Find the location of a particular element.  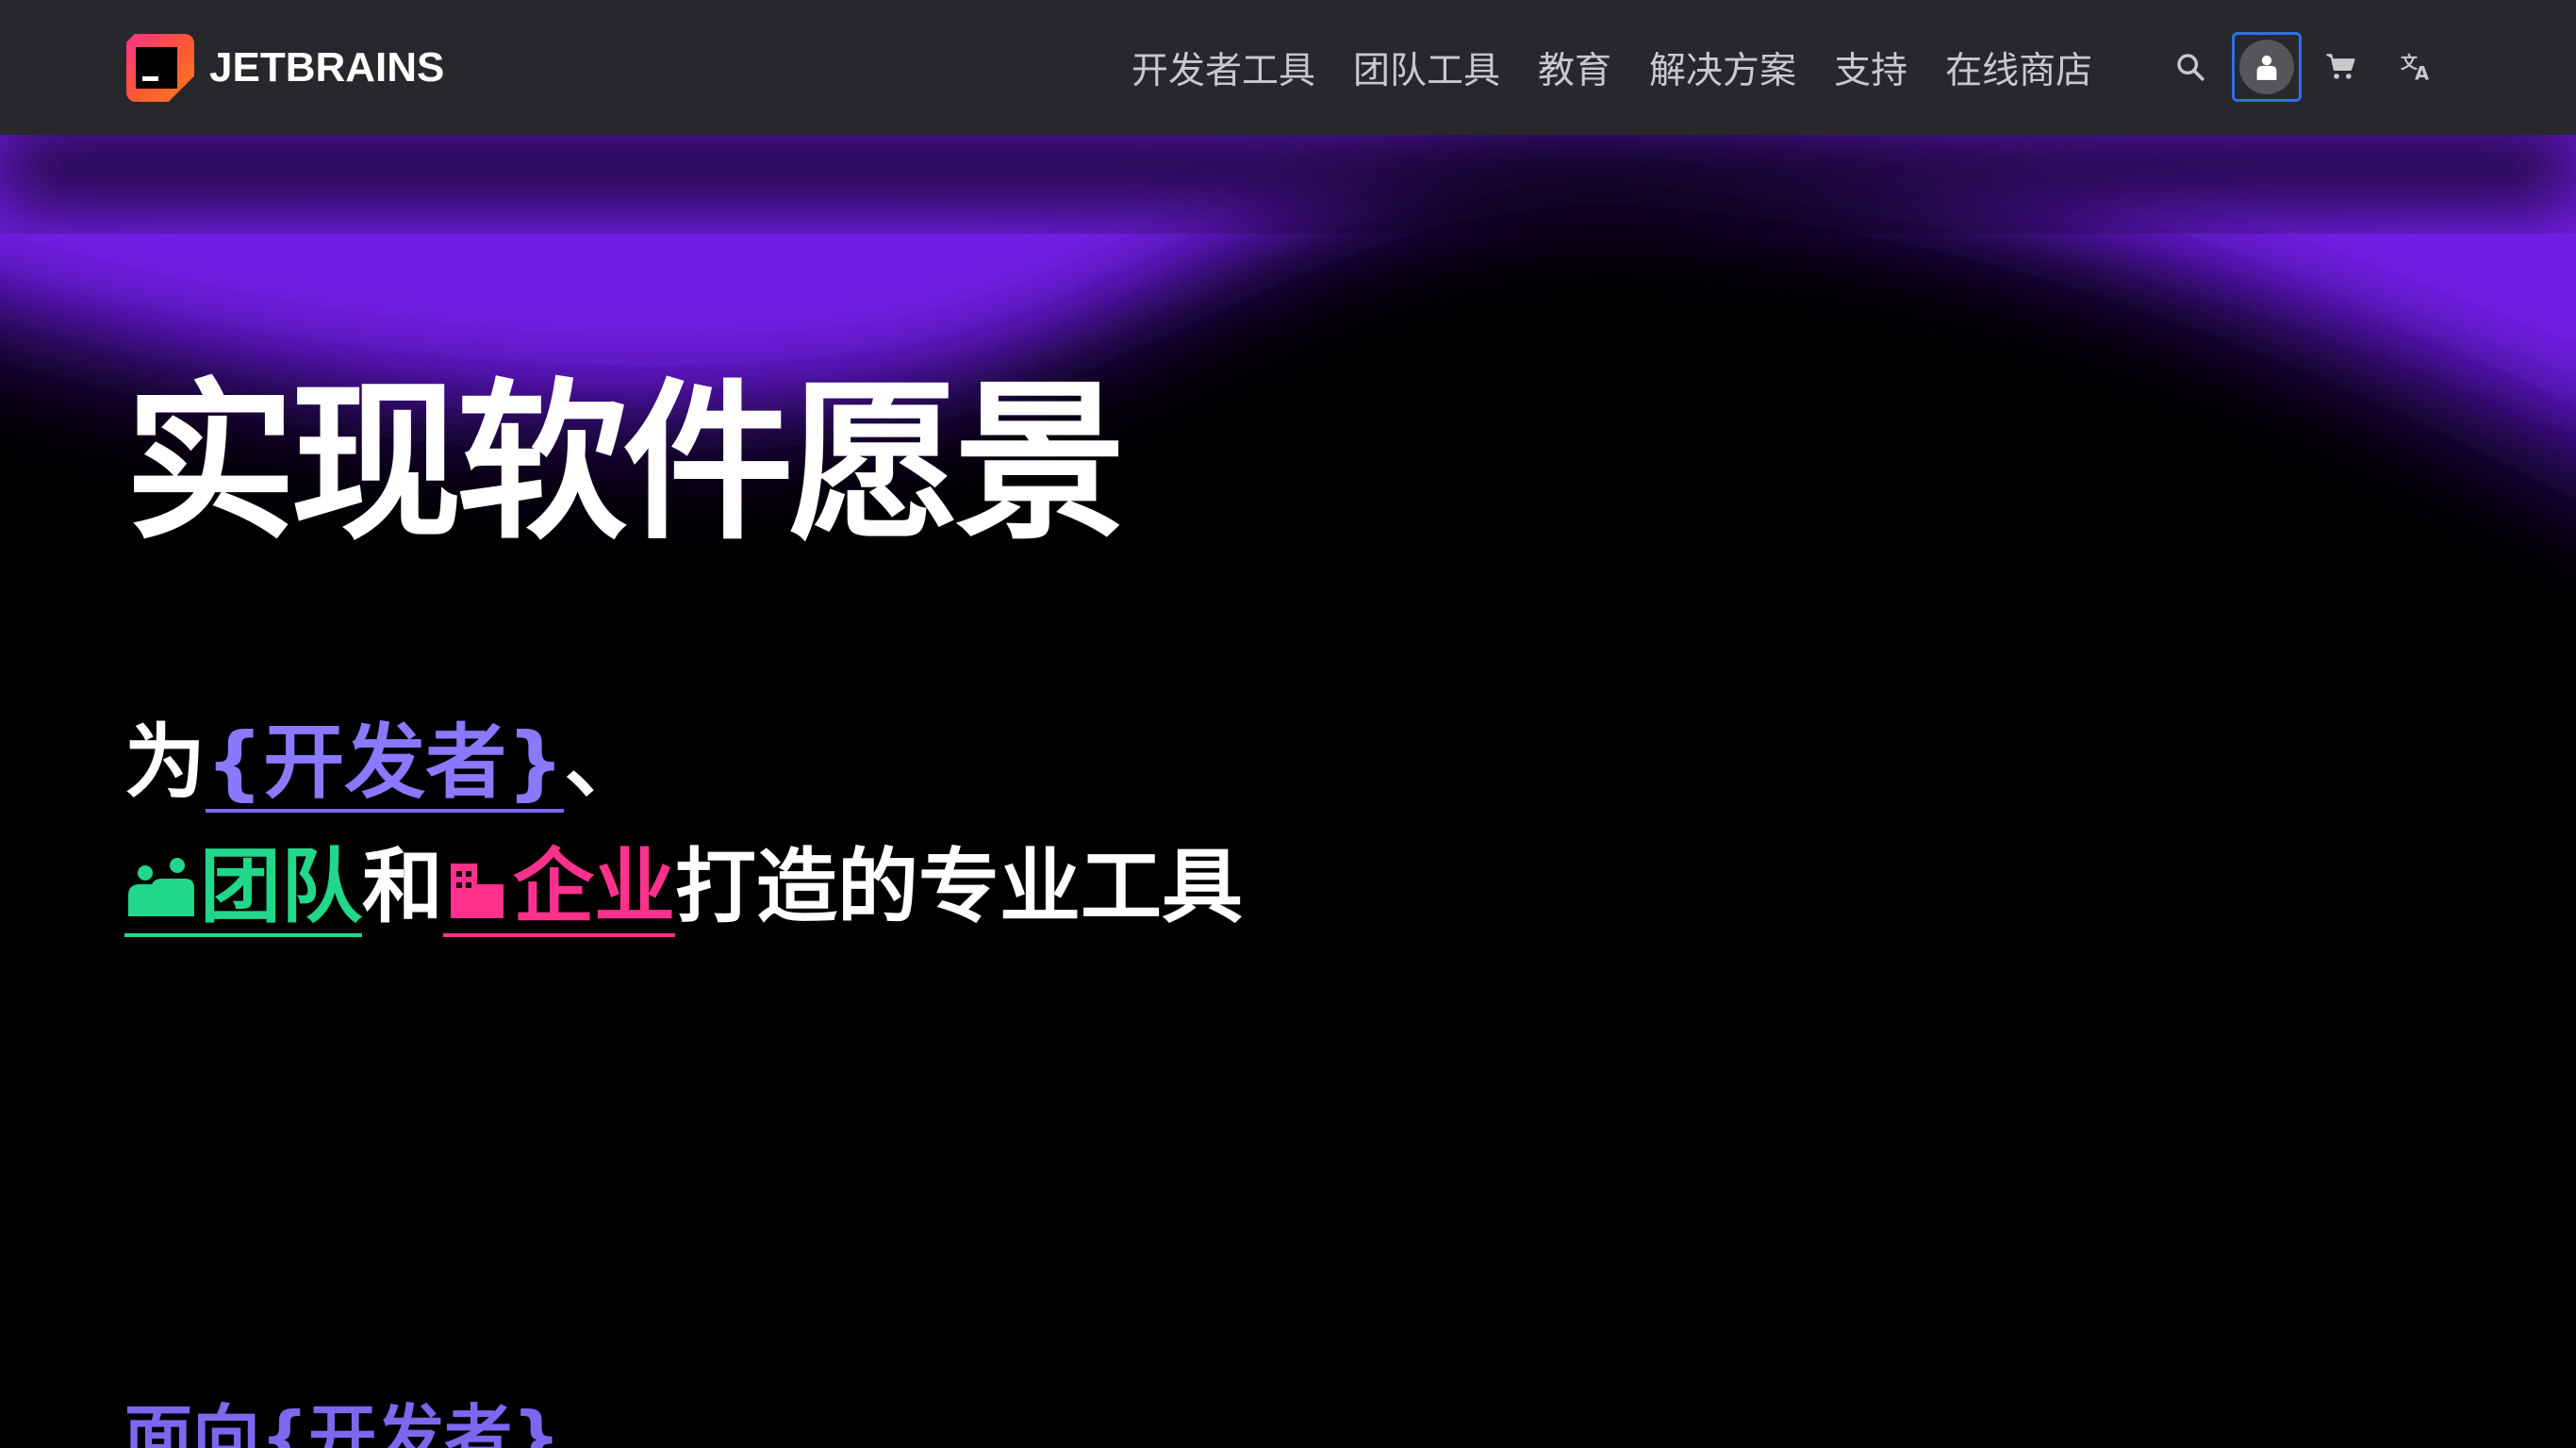

language-button: 文 A is located at coordinates (2417, 67).